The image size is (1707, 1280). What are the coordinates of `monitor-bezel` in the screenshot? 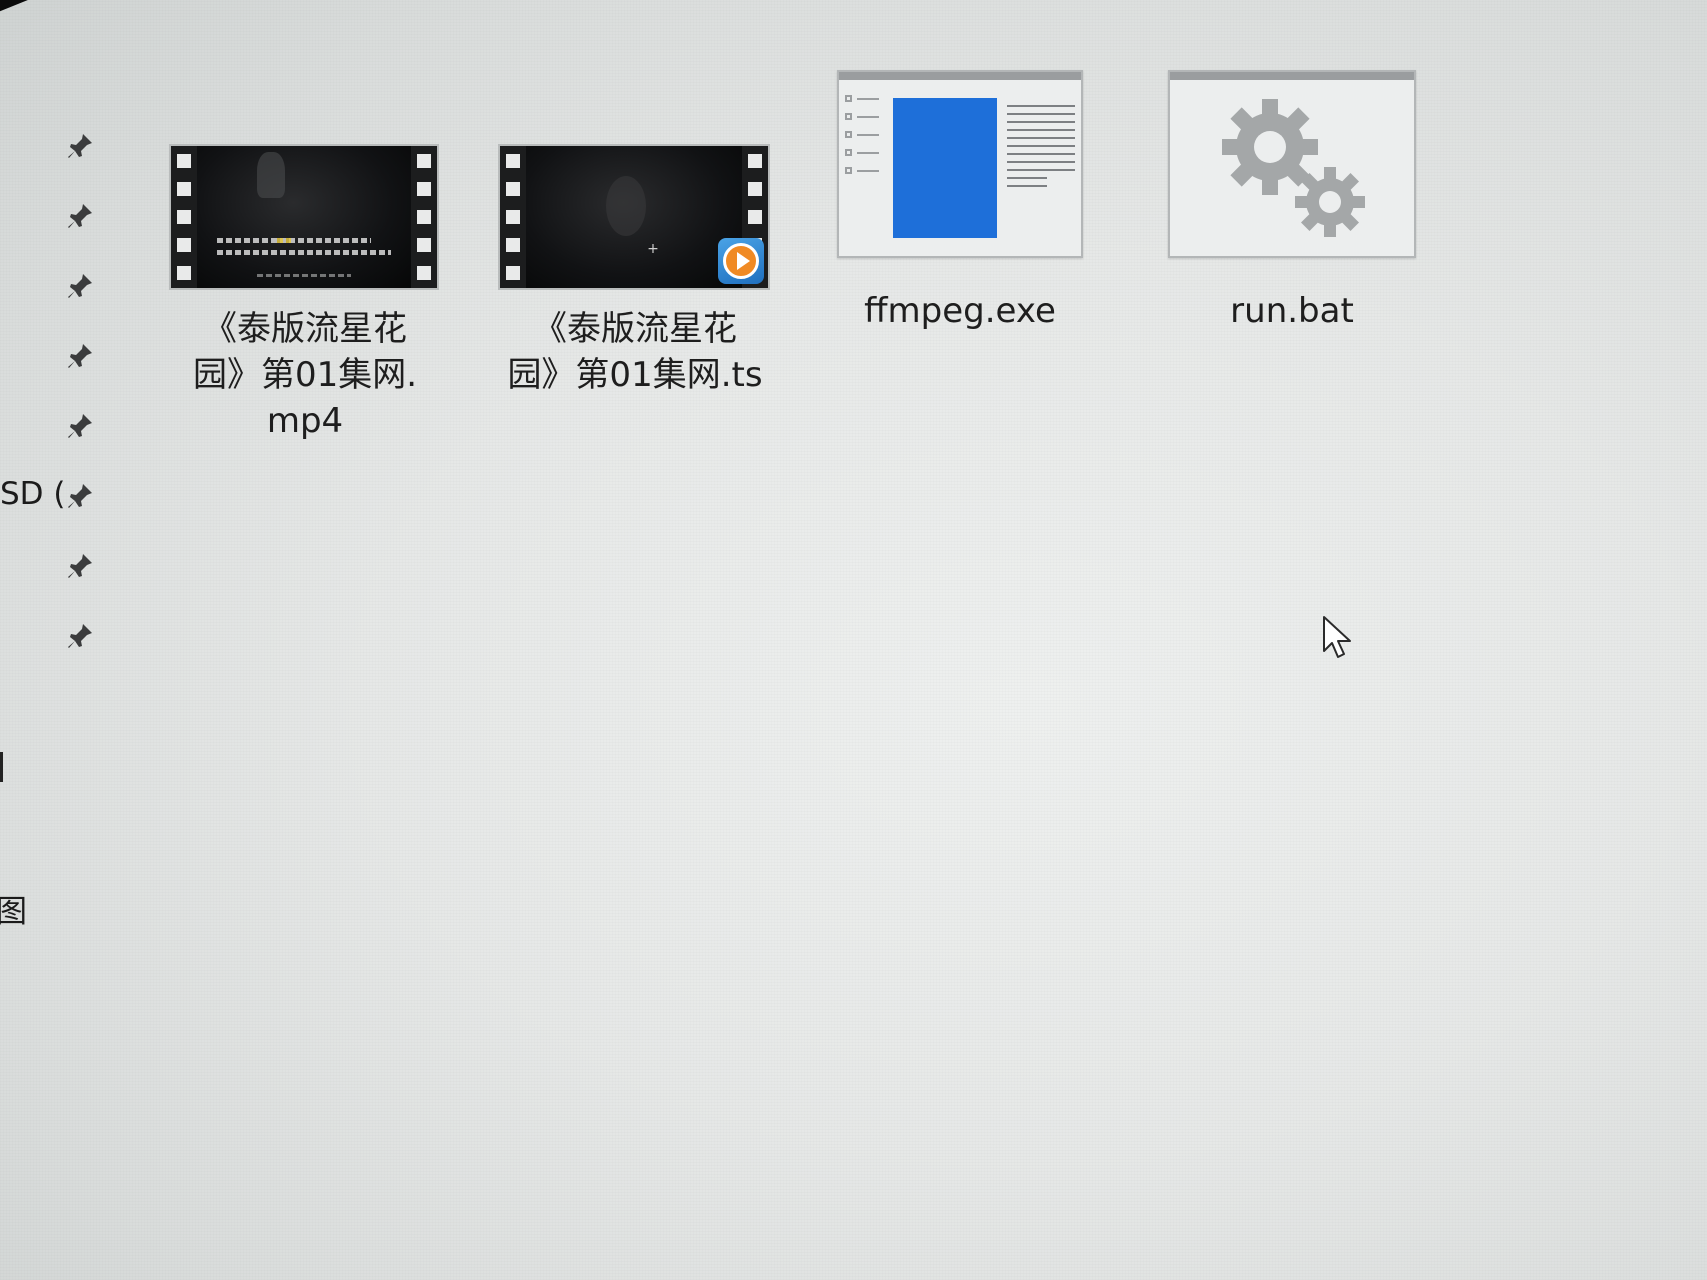 It's located at (131, 12).